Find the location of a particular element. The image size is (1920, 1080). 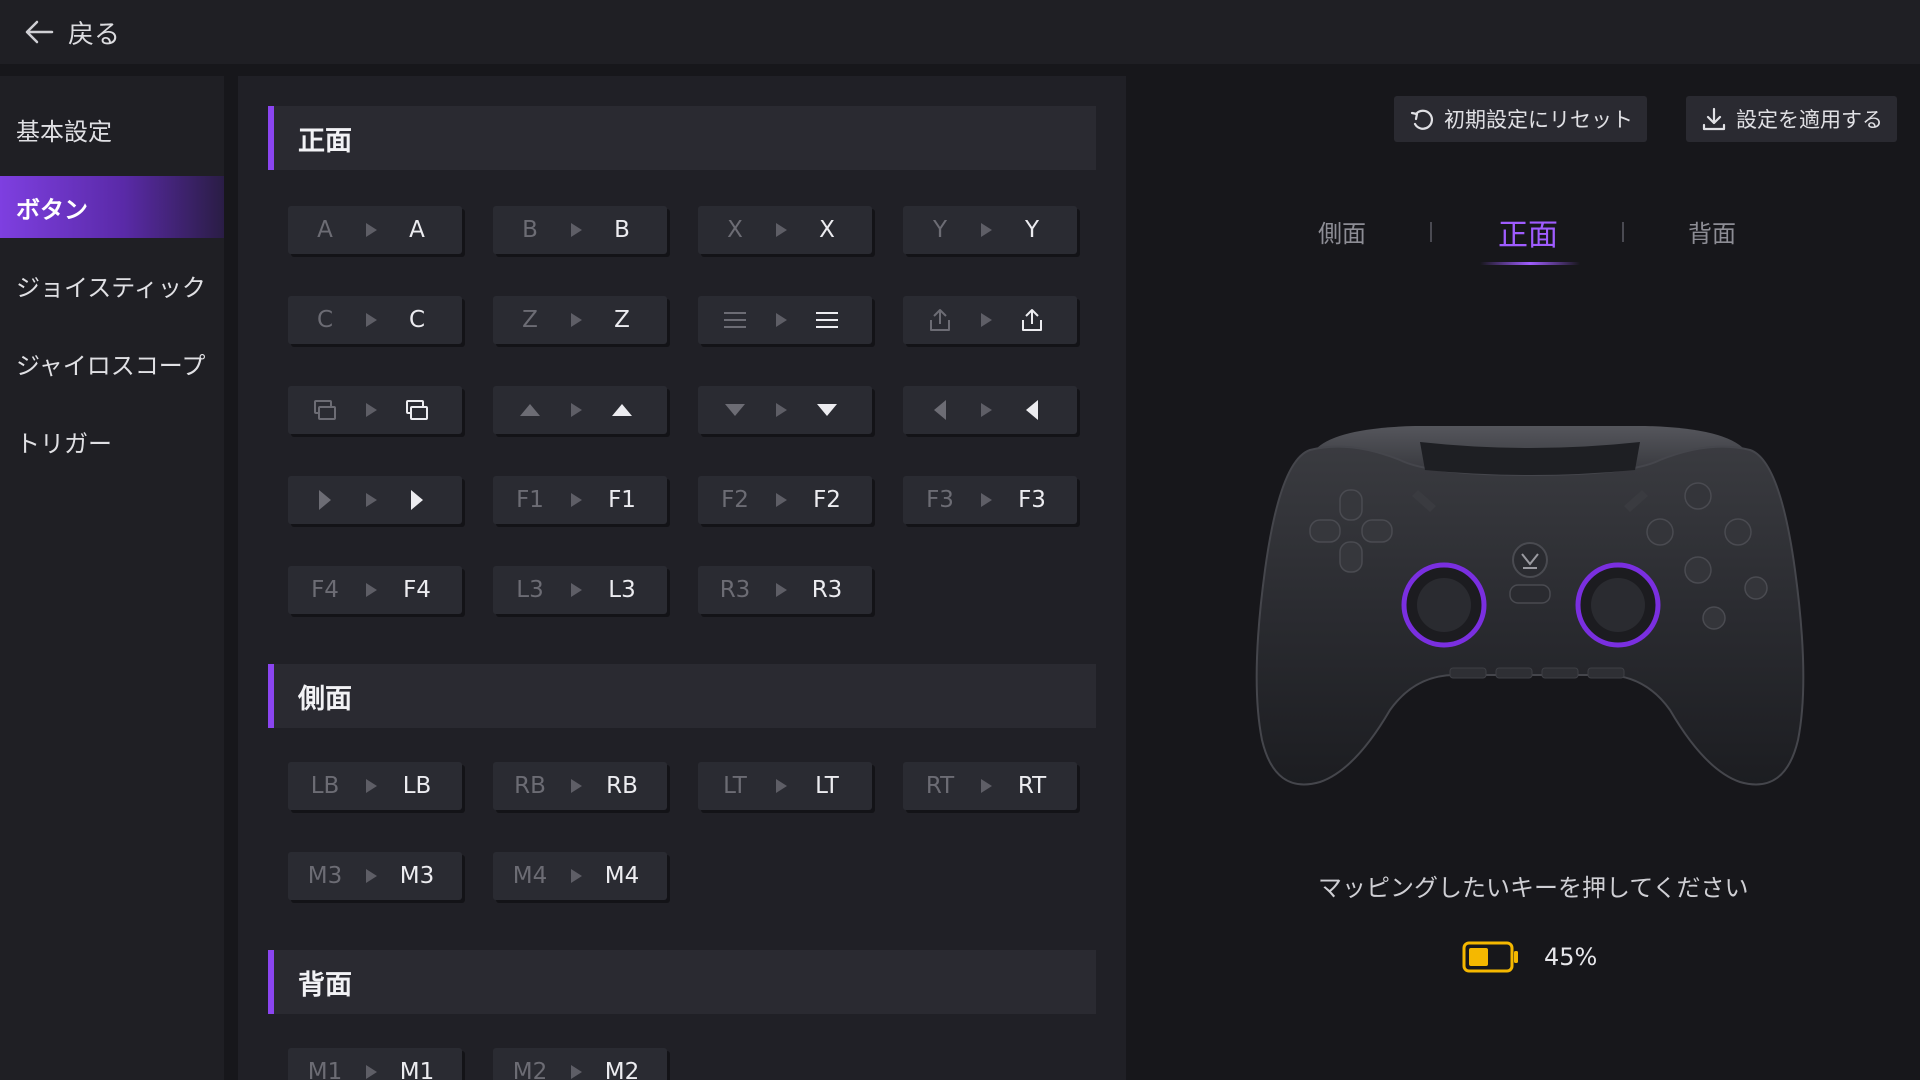

source-menu-icon is located at coordinates (735, 320).